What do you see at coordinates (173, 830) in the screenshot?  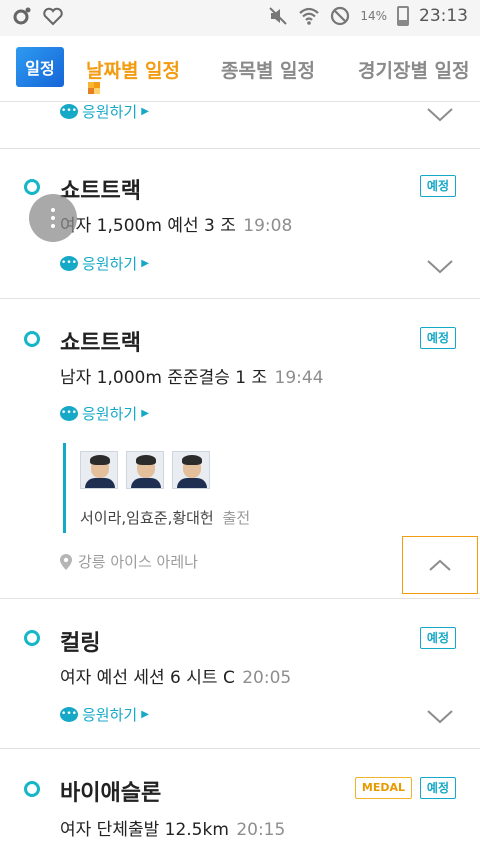 I see `event-detail: 여자 단체출발 12.5km 20:15` at bounding box center [173, 830].